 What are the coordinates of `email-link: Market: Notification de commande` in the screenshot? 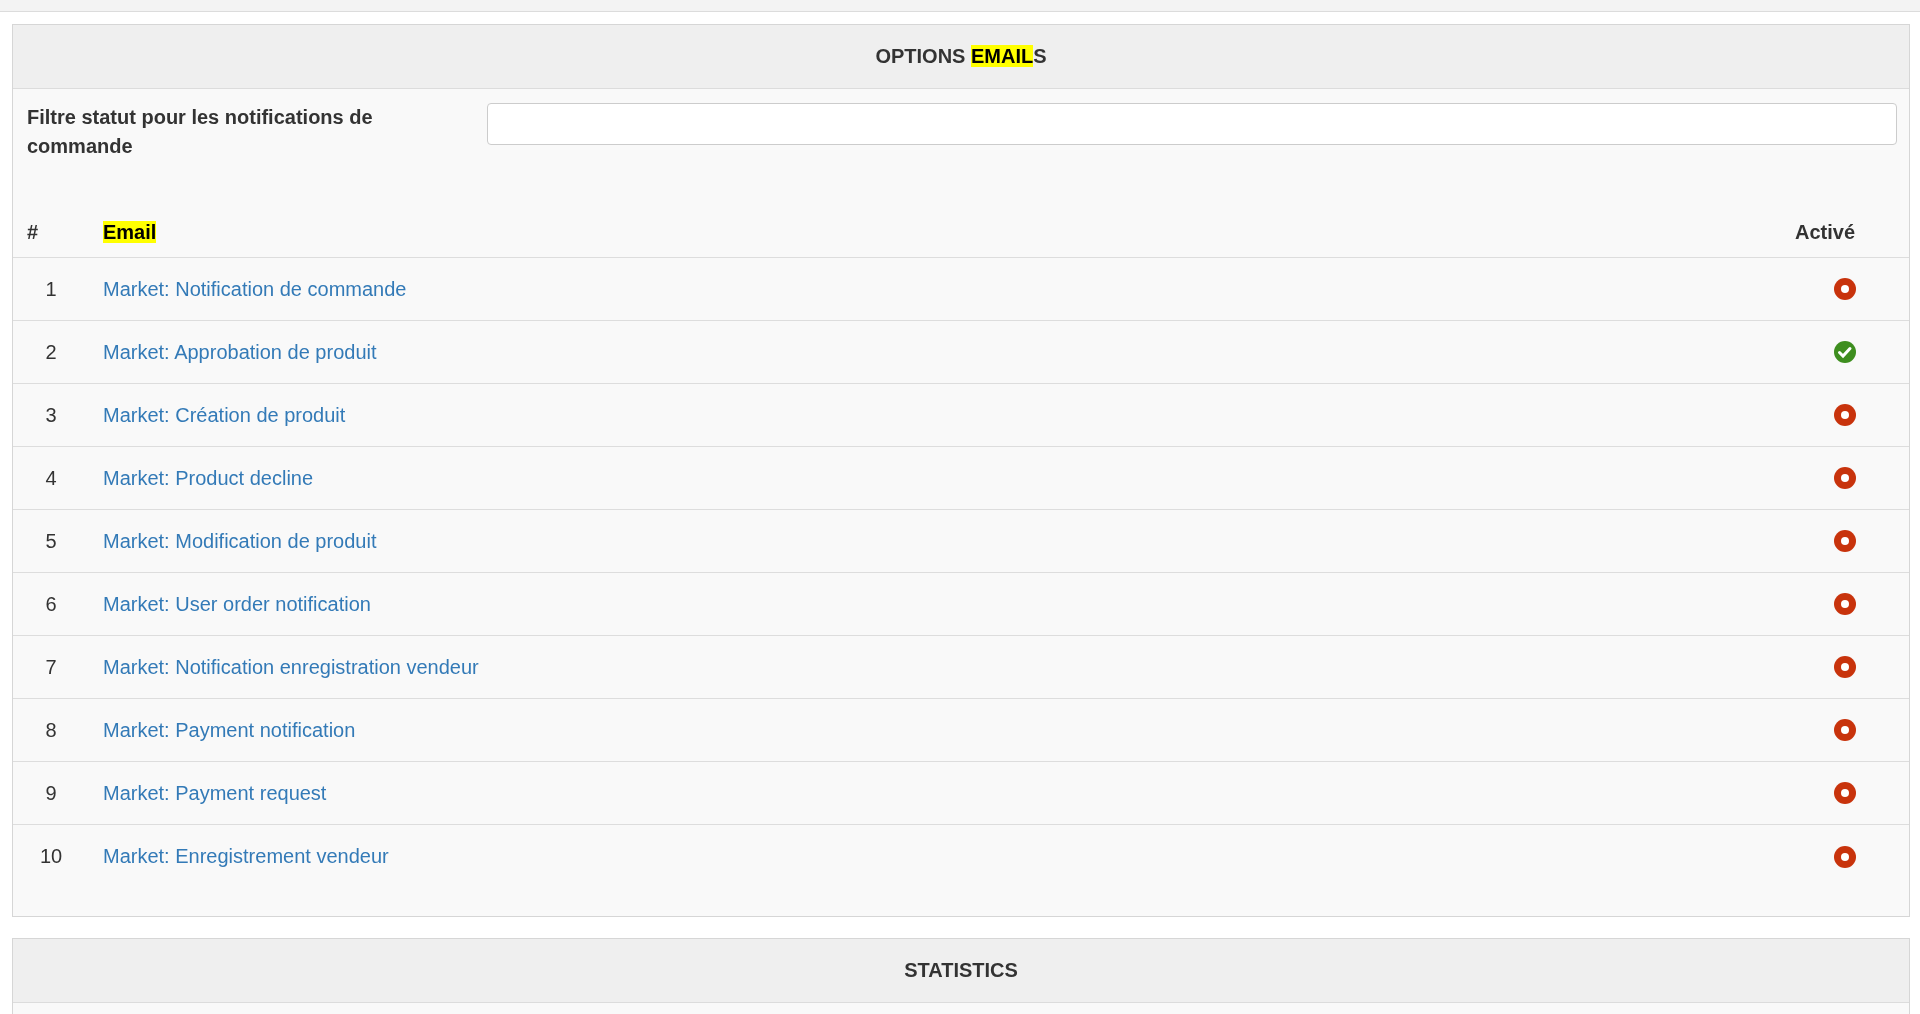 It's located at (255, 288).